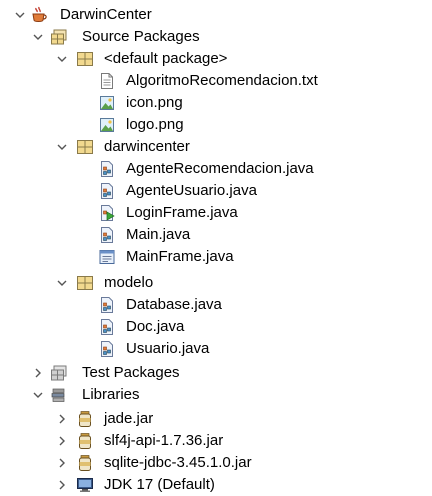 This screenshot has width=432, height=496. What do you see at coordinates (216, 485) in the screenshot?
I see `tree-node-library: JDK 17 (Default)` at bounding box center [216, 485].